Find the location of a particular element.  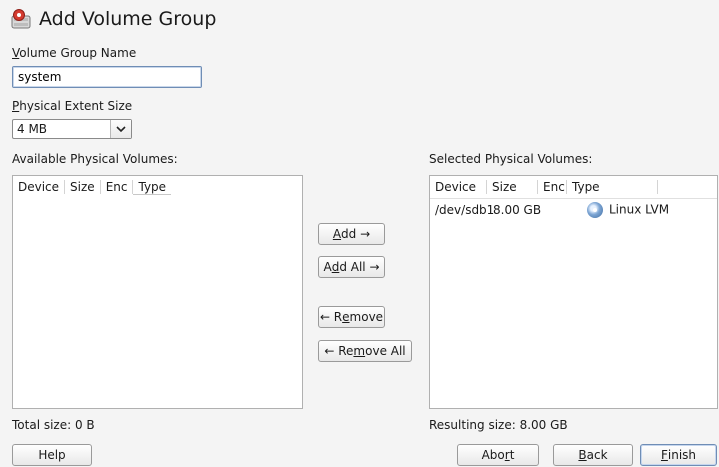

table-row: /dev/sdb1 8.00 GB Linux LVM is located at coordinates (573, 210).